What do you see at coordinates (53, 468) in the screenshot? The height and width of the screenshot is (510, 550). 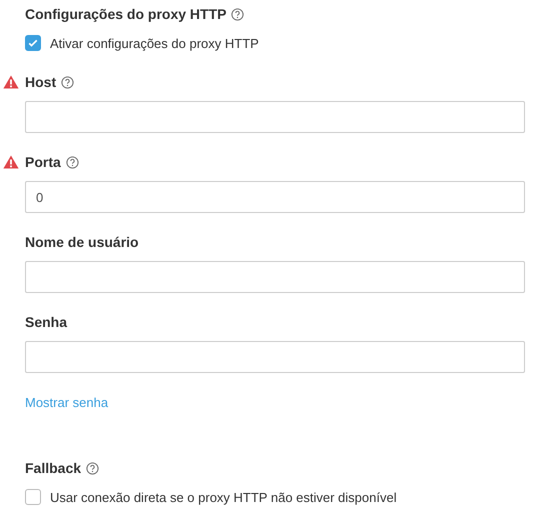 I see `section-title: Fallback` at bounding box center [53, 468].